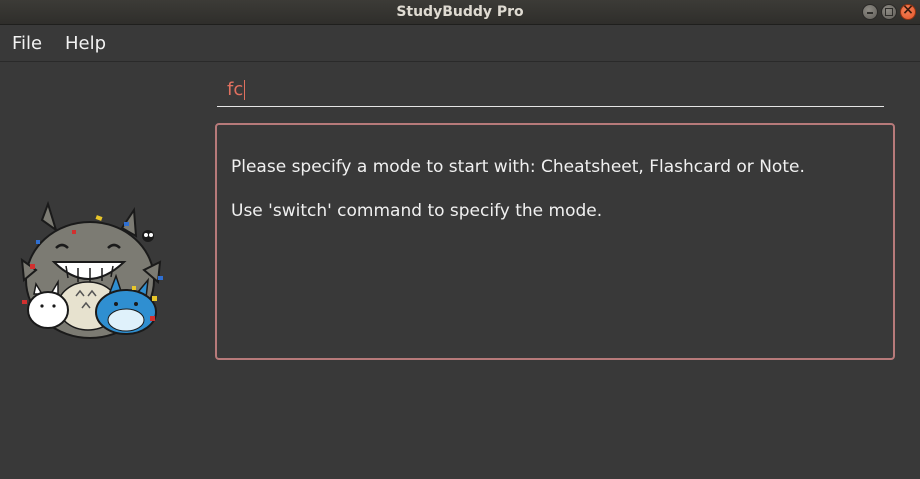  I want to click on title-bar: StudyBuddy Pro, so click(460, 12).